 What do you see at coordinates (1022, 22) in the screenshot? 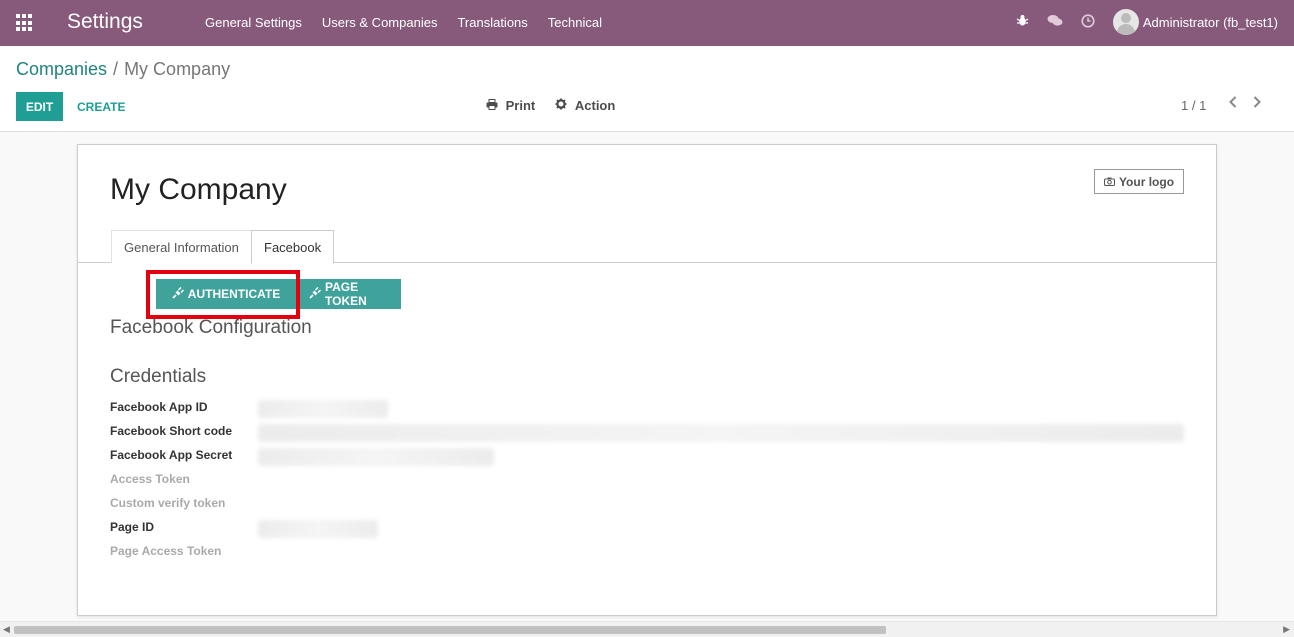
I see `bug-icon` at bounding box center [1022, 22].